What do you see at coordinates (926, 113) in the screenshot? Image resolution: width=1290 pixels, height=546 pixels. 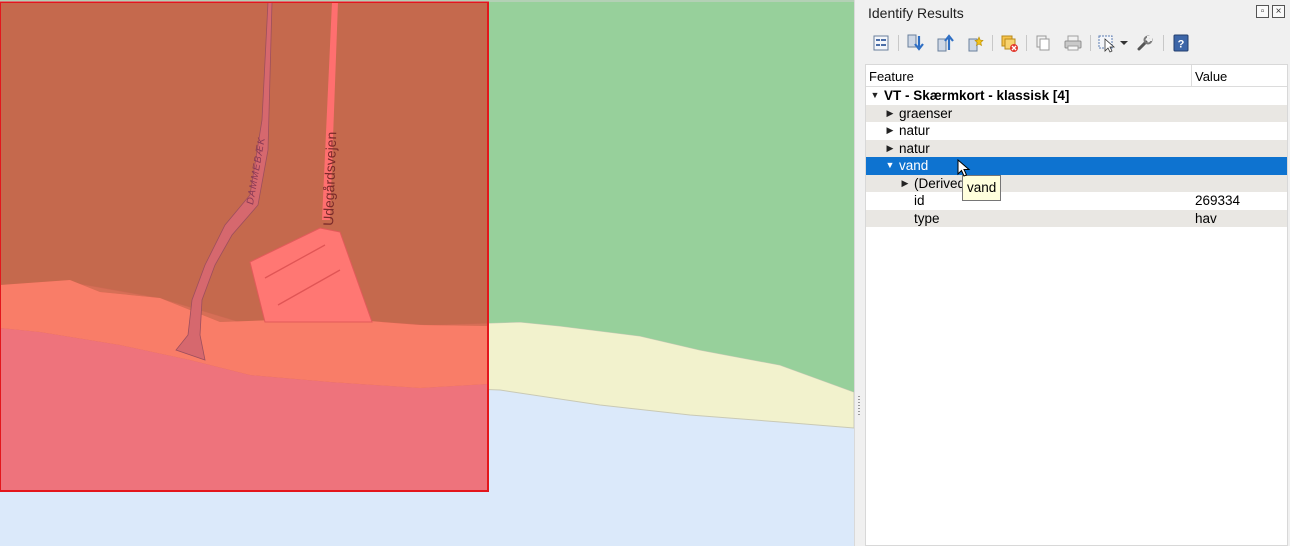 I see `row-label: graenser` at bounding box center [926, 113].